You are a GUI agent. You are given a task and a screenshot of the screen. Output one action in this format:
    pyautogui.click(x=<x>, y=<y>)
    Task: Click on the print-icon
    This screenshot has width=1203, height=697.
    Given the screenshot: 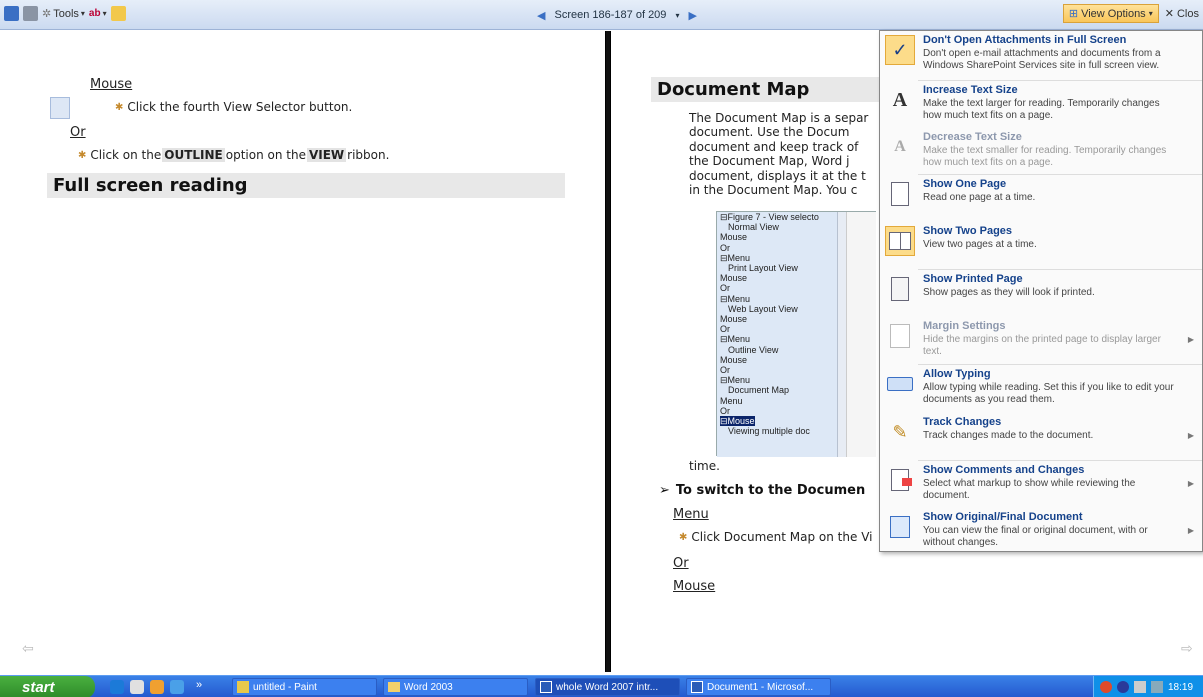 What is the action you would take?
    pyautogui.click(x=30, y=13)
    